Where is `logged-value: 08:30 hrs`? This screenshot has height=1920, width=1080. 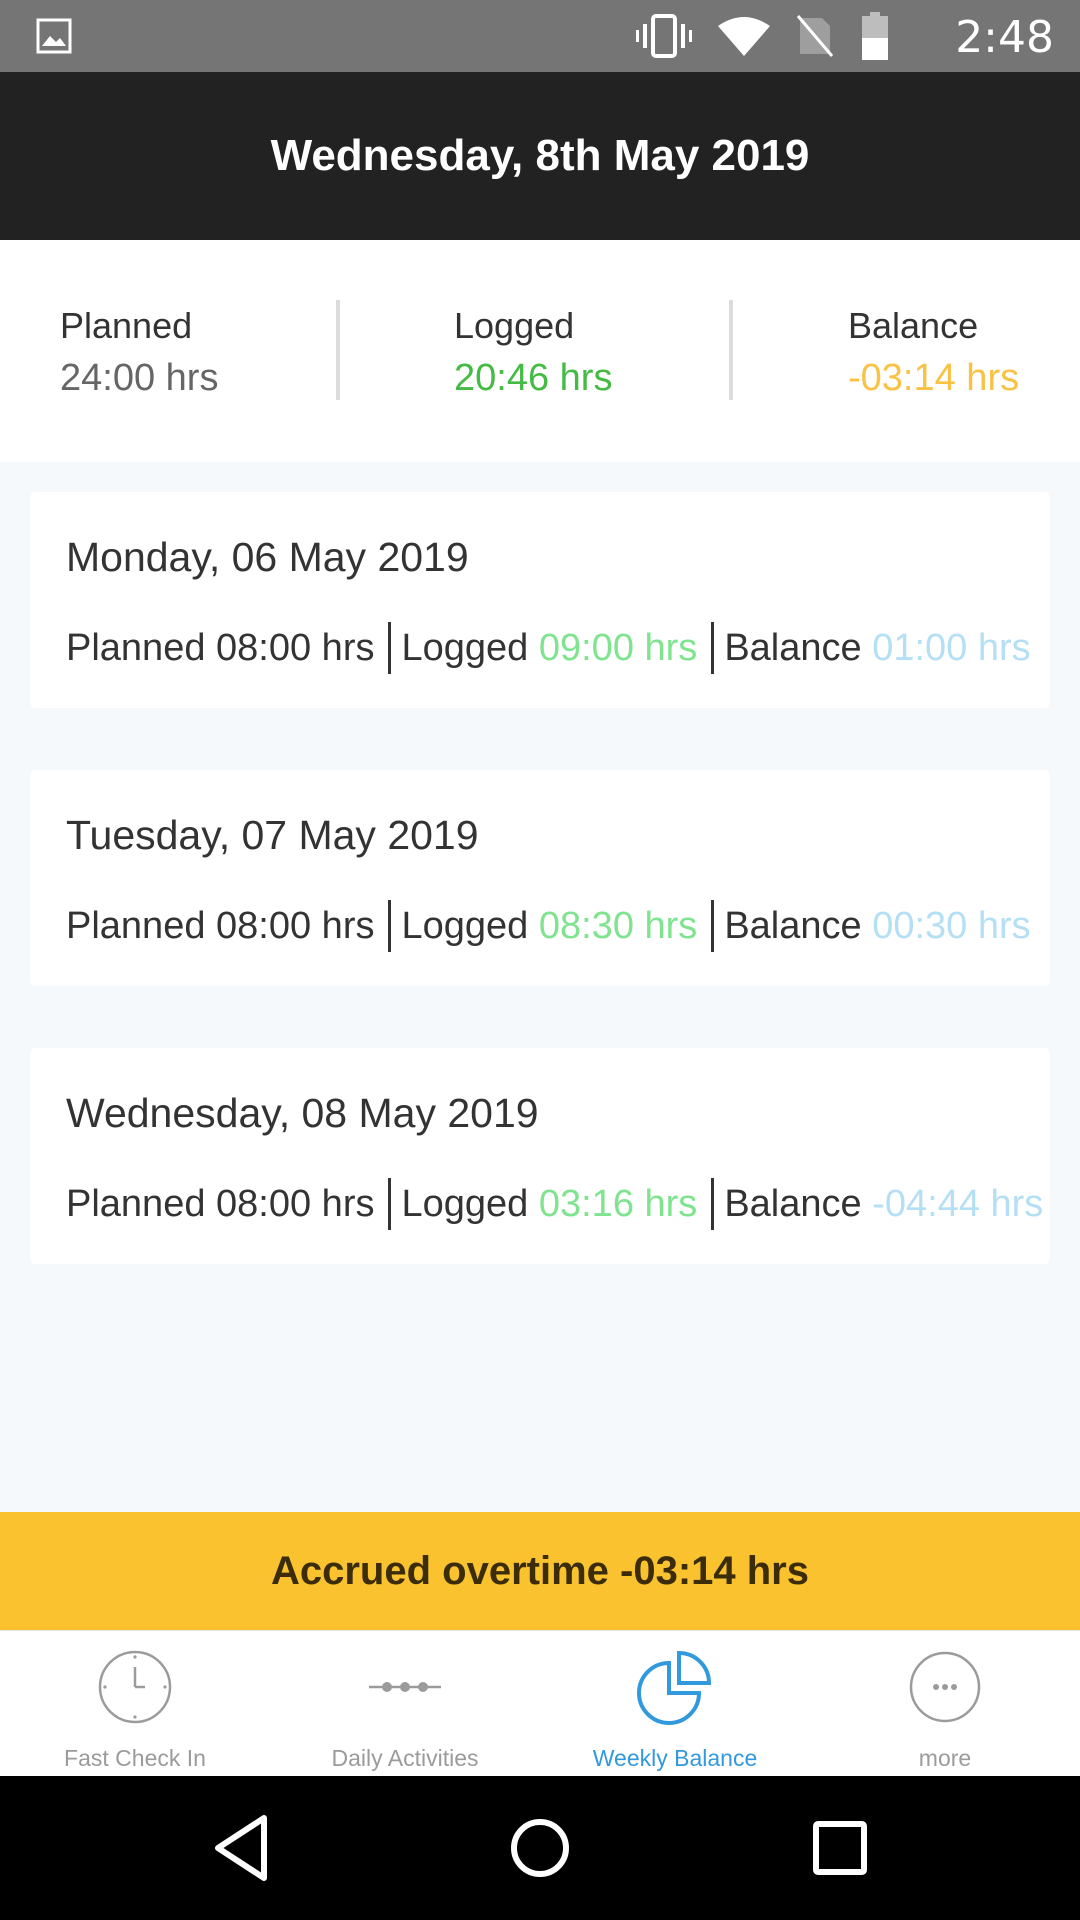 logged-value: 08:30 hrs is located at coordinates (618, 925).